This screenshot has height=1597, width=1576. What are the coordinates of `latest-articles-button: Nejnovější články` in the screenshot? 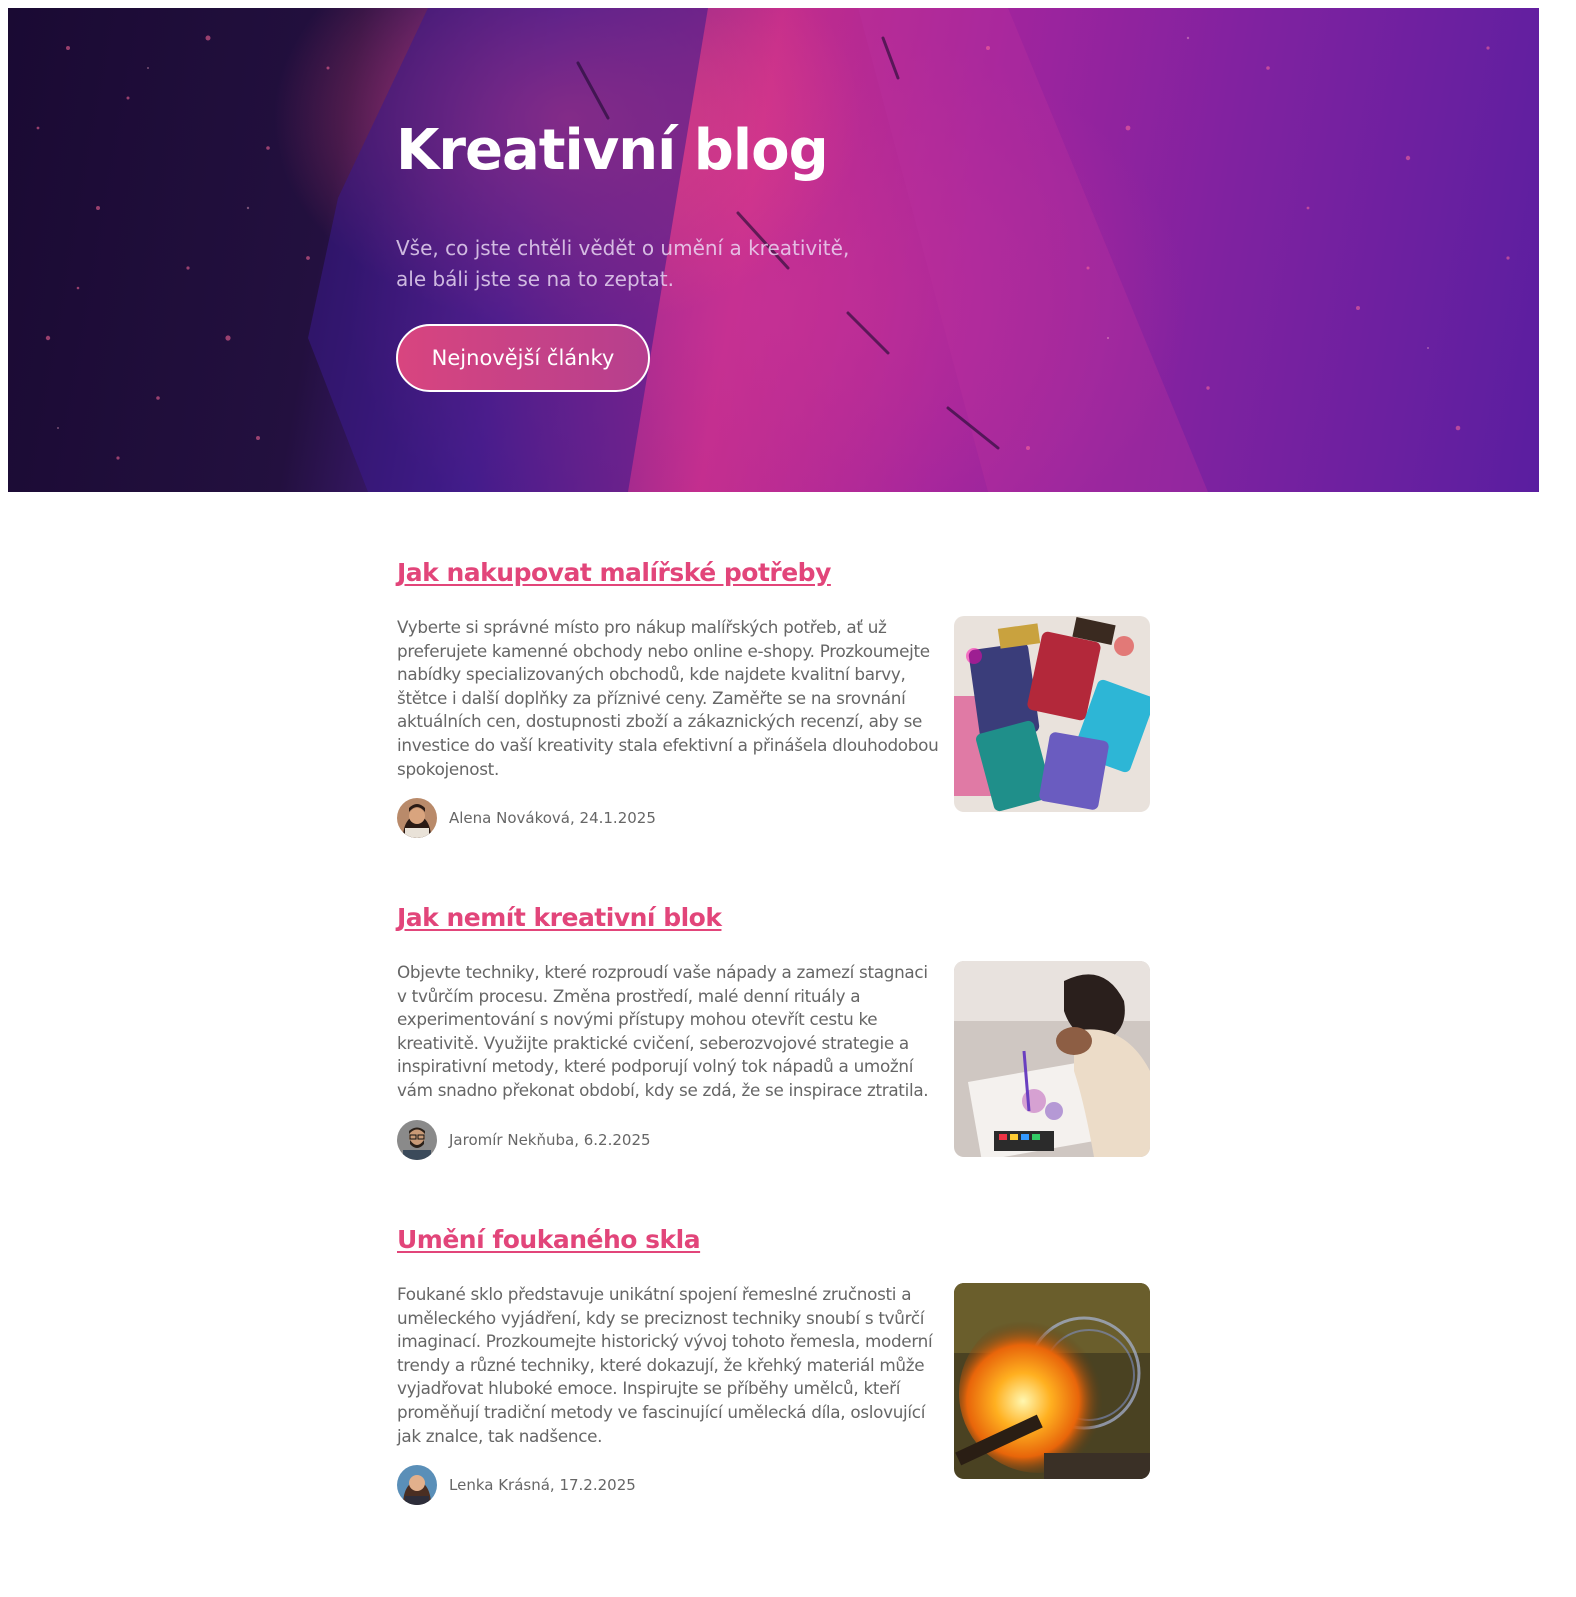 It's located at (523, 358).